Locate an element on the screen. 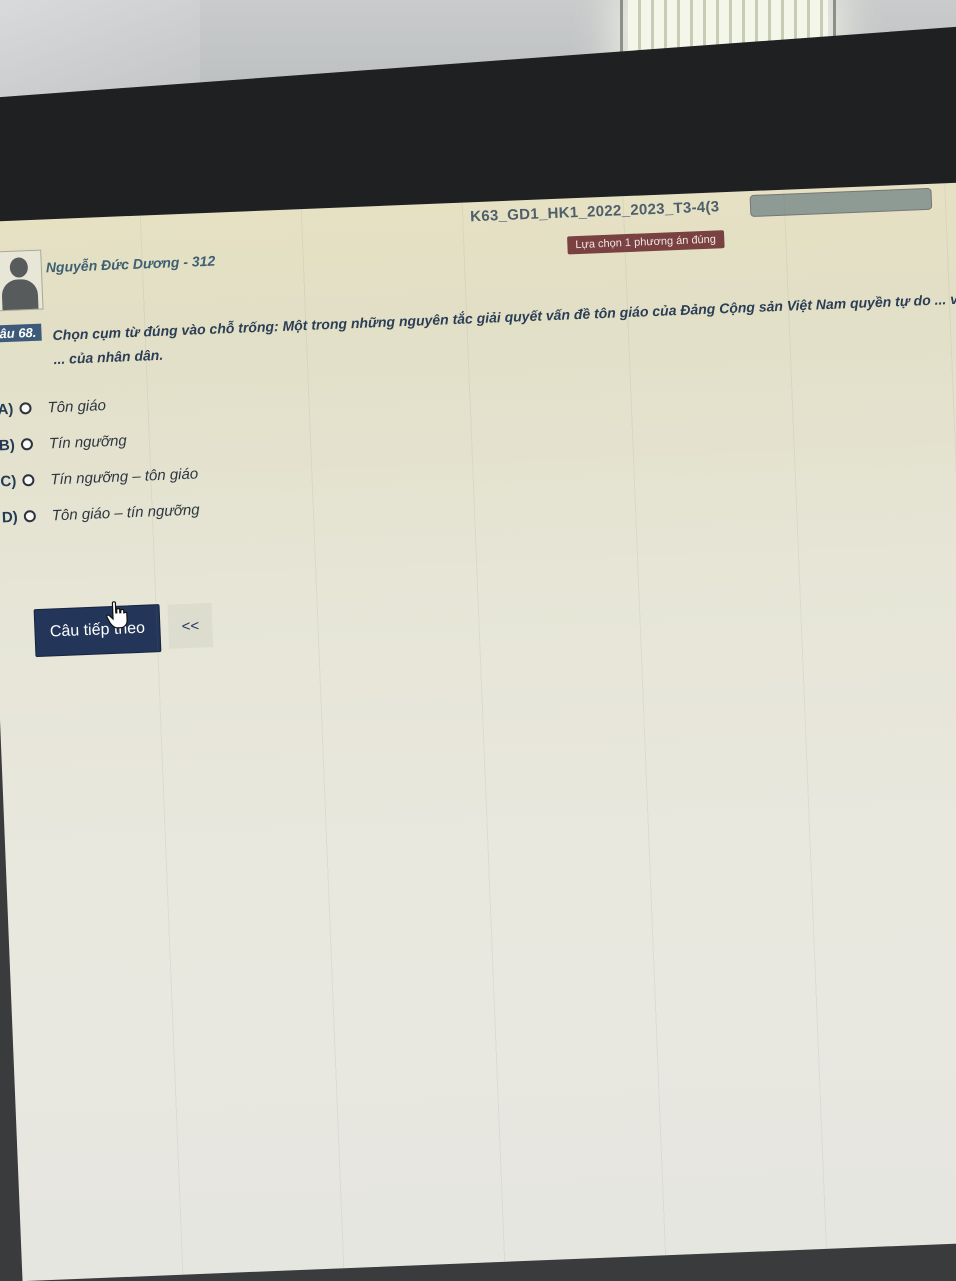 This screenshot has height=1281, width=956. avatar is located at coordinates (22, 280).